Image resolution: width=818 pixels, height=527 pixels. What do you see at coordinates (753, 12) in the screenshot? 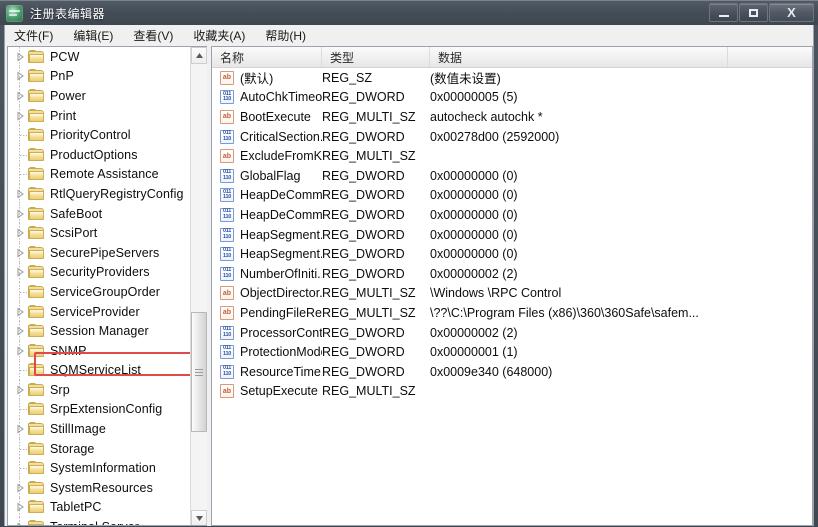
I see `maximize-button` at bounding box center [753, 12].